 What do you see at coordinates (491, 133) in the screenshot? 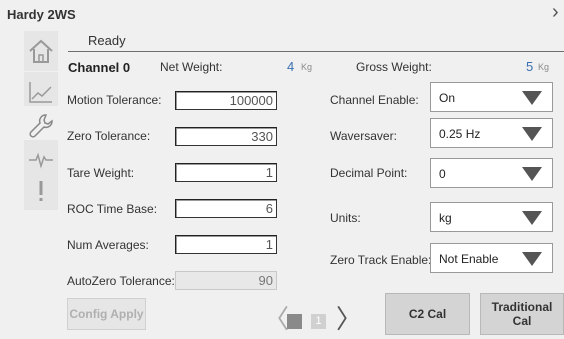
I see `waversaver-select: 0.25 Hz` at bounding box center [491, 133].